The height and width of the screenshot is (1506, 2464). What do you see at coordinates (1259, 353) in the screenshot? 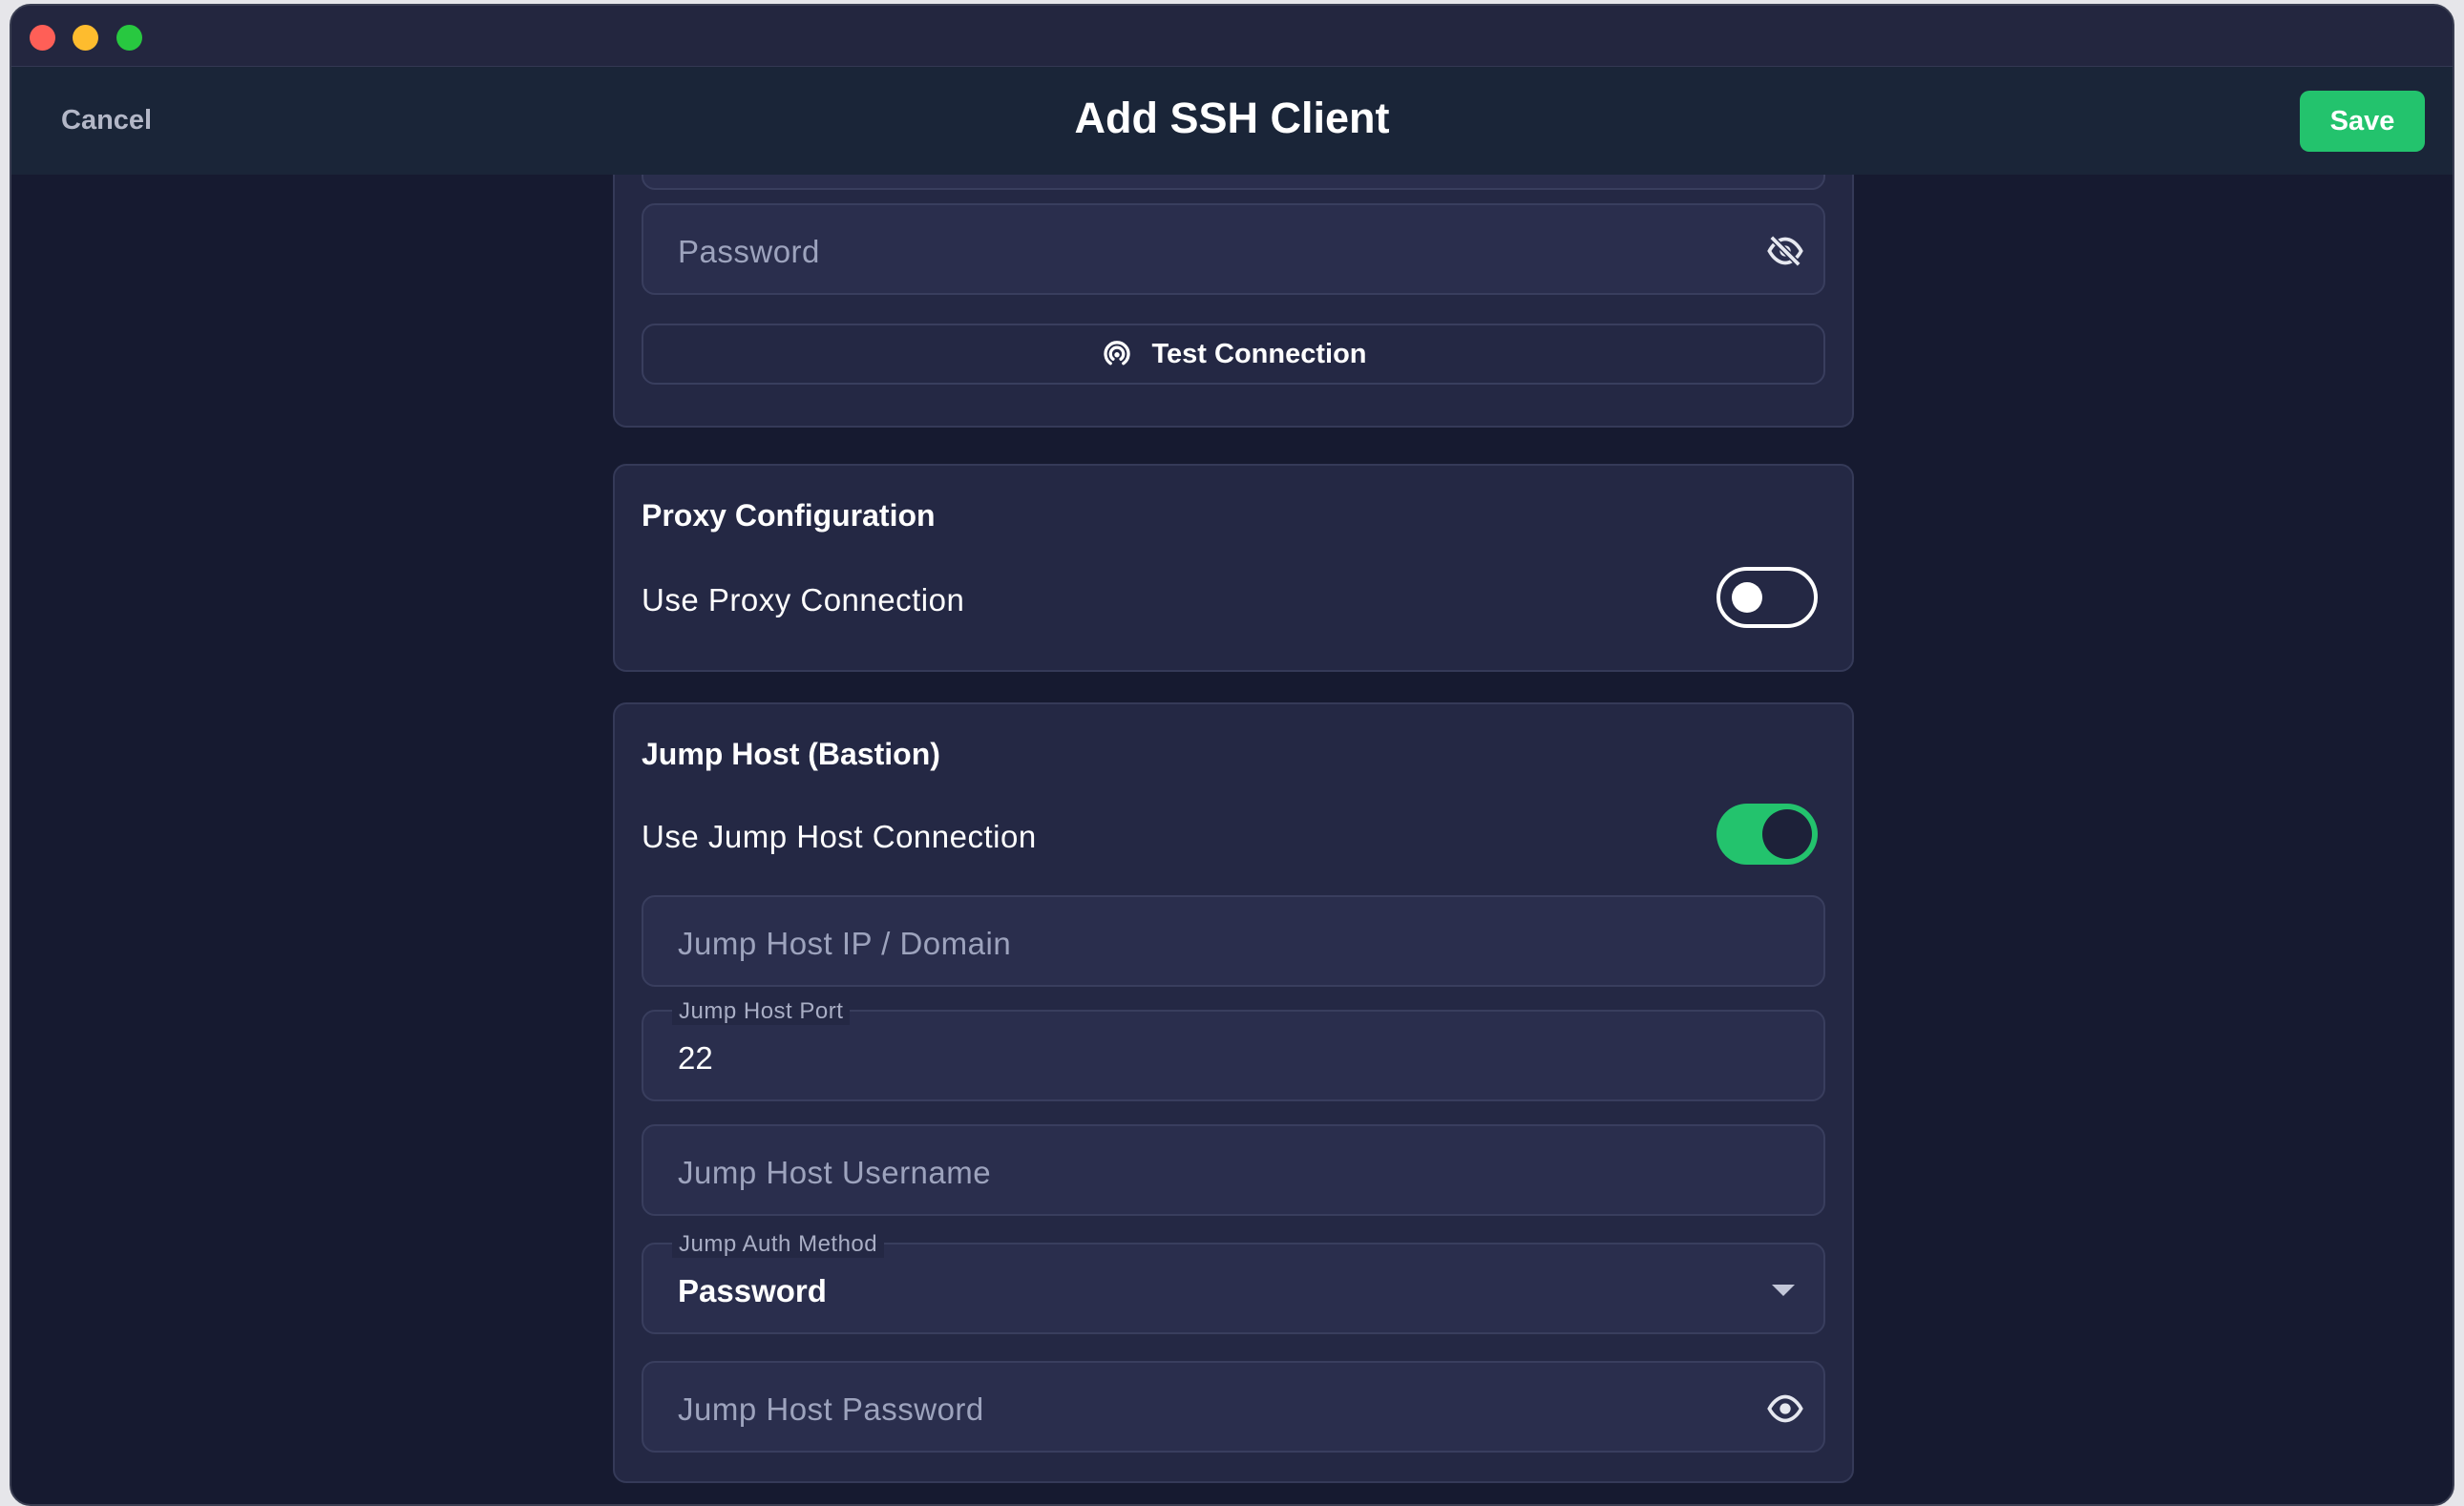
I see `test-connection-label: Test Connection` at bounding box center [1259, 353].